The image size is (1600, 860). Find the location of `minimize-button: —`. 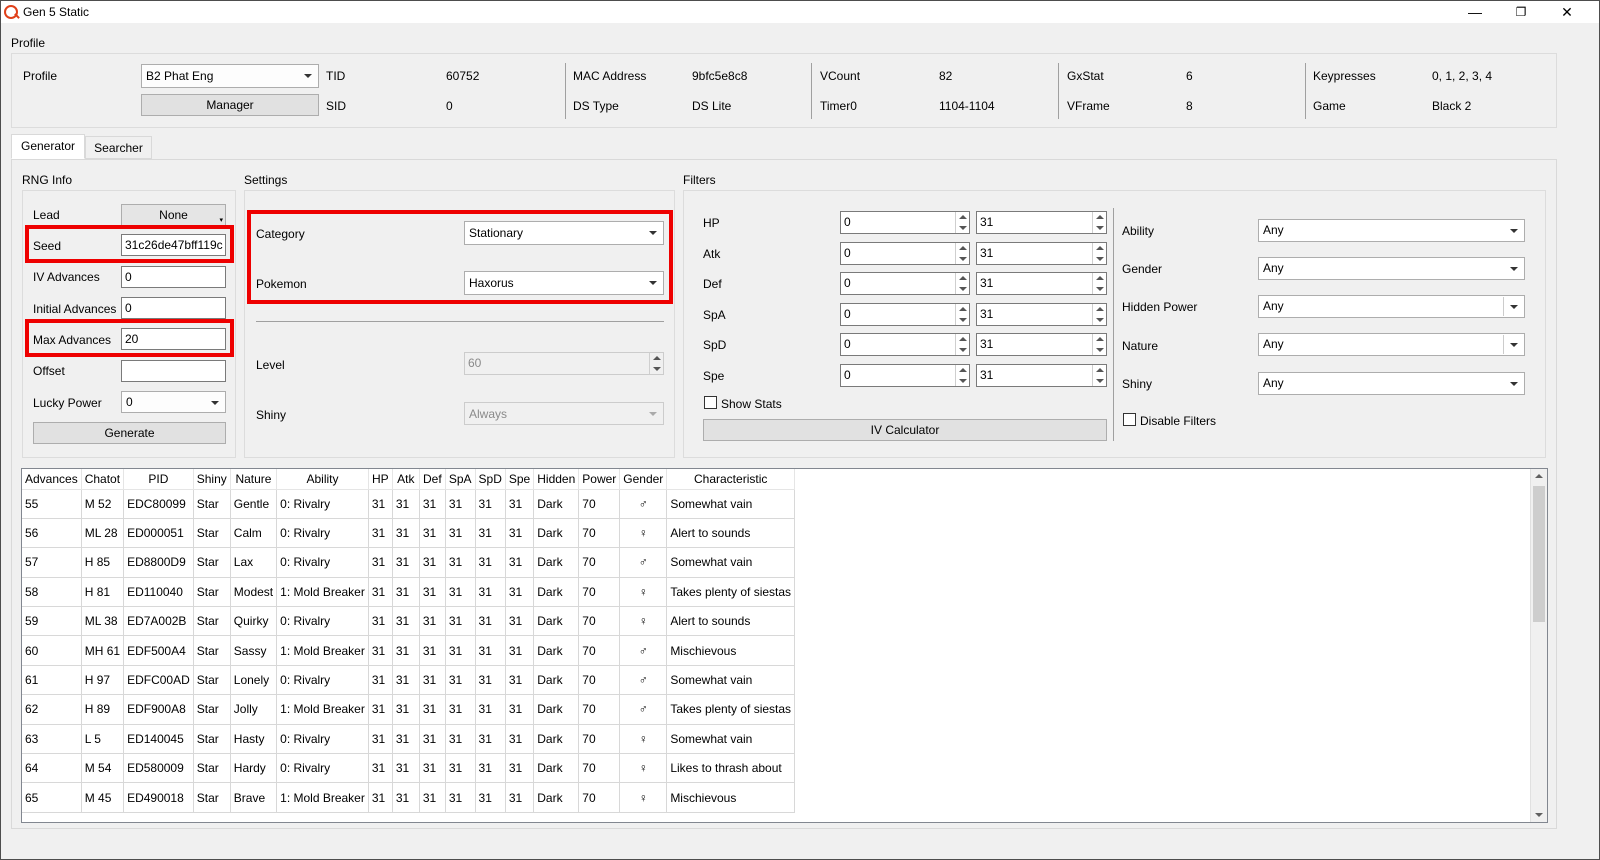

minimize-button: — is located at coordinates (1475, 12).